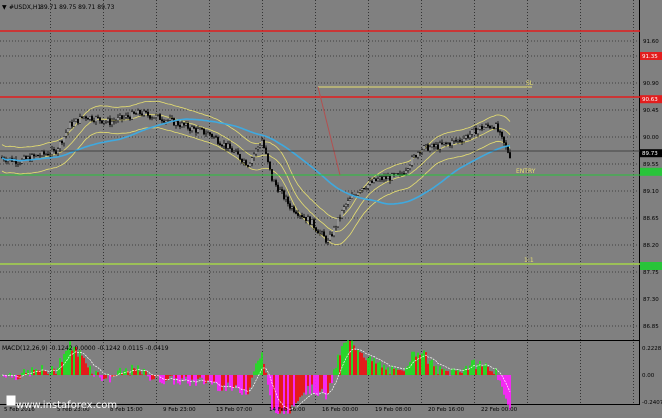 The image size is (662, 418). I want to click on price-tick-label: 88.20, so click(651, 246).